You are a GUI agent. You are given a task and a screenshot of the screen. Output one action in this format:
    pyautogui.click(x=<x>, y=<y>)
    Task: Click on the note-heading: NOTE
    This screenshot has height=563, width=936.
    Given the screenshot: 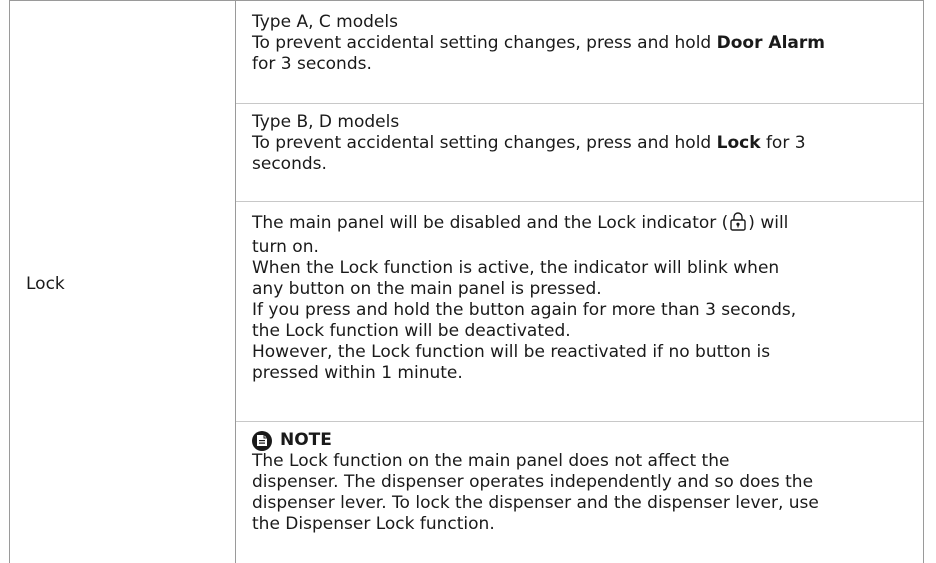 What is the action you would take?
    pyautogui.click(x=306, y=440)
    